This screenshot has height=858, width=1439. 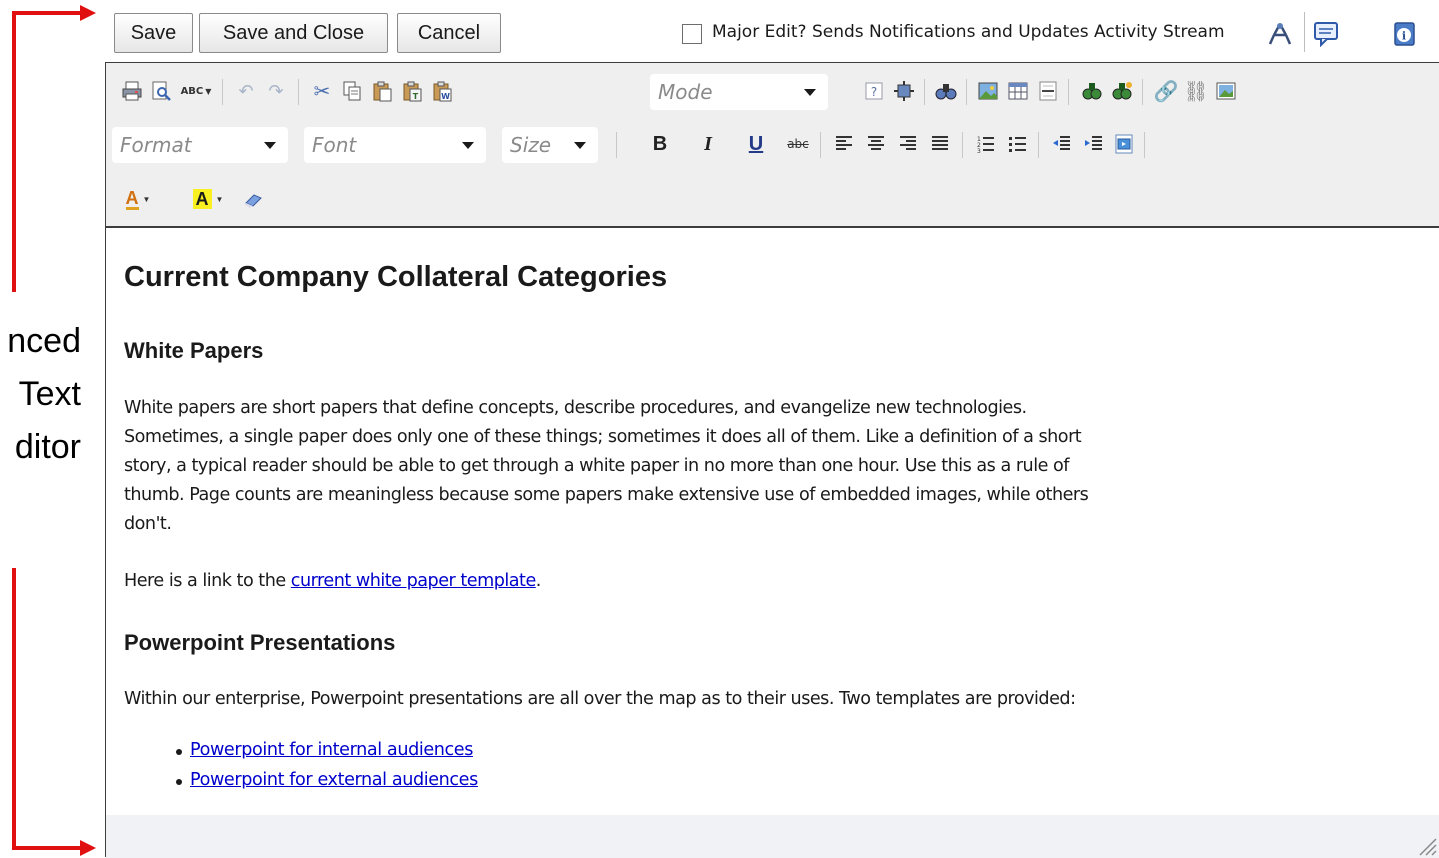 I want to click on copy-icon, so click(x=352, y=91).